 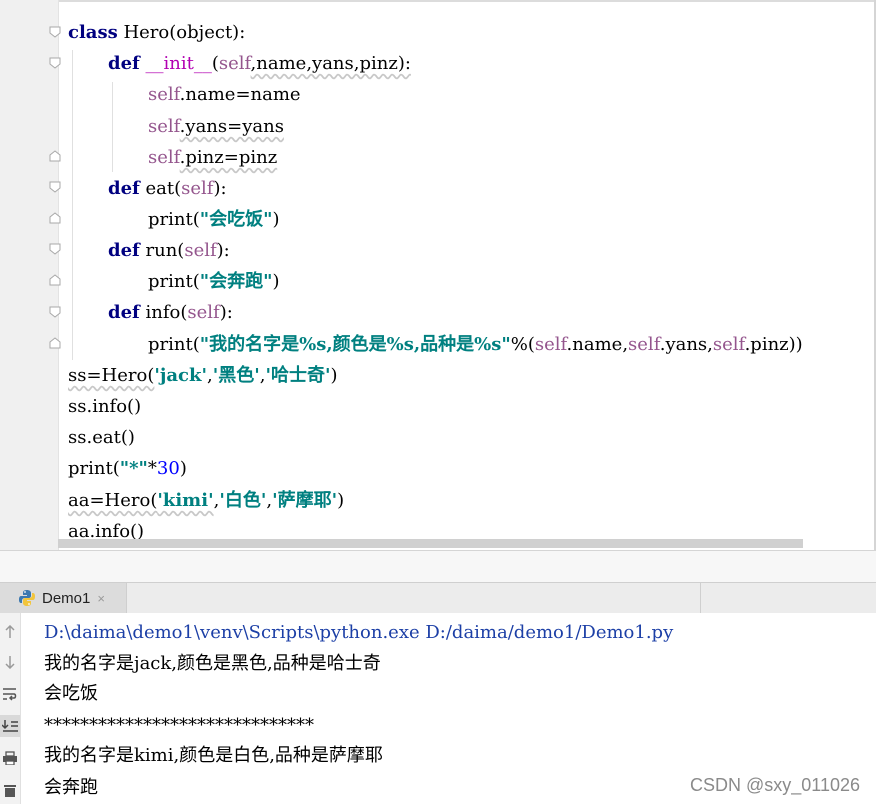 I want to click on code-line: def info(self):, so click(x=170, y=313).